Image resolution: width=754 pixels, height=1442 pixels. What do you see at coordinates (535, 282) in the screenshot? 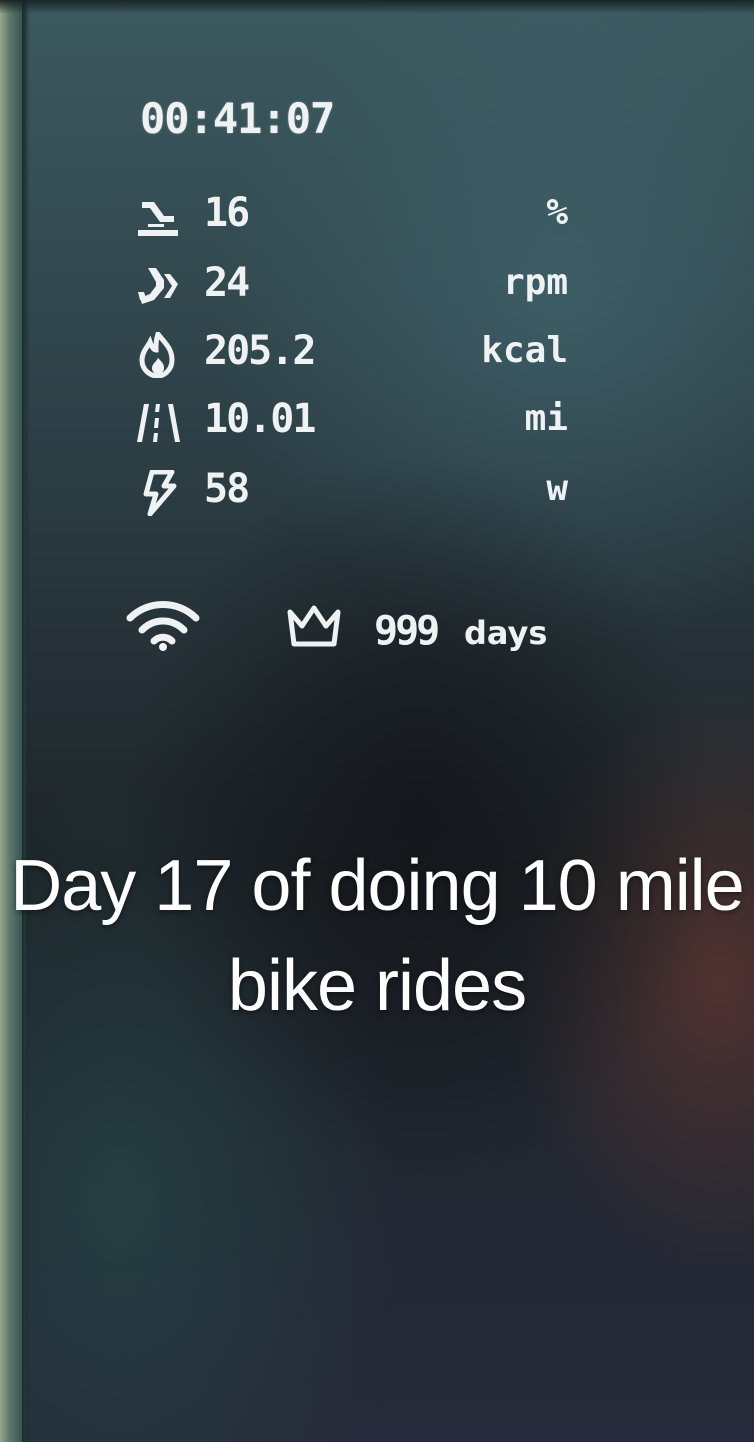
I see `cadence-unit: rpm` at bounding box center [535, 282].